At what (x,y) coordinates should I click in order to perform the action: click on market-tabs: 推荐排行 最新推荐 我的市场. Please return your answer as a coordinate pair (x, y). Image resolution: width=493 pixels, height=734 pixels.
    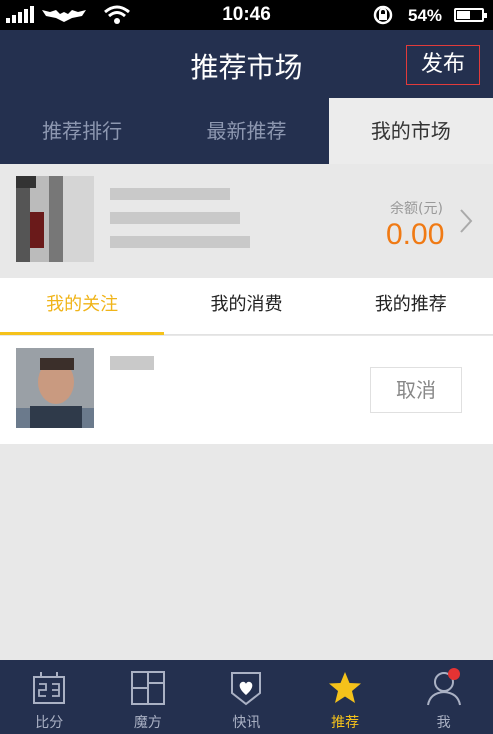
    Looking at the image, I should click on (246, 131).